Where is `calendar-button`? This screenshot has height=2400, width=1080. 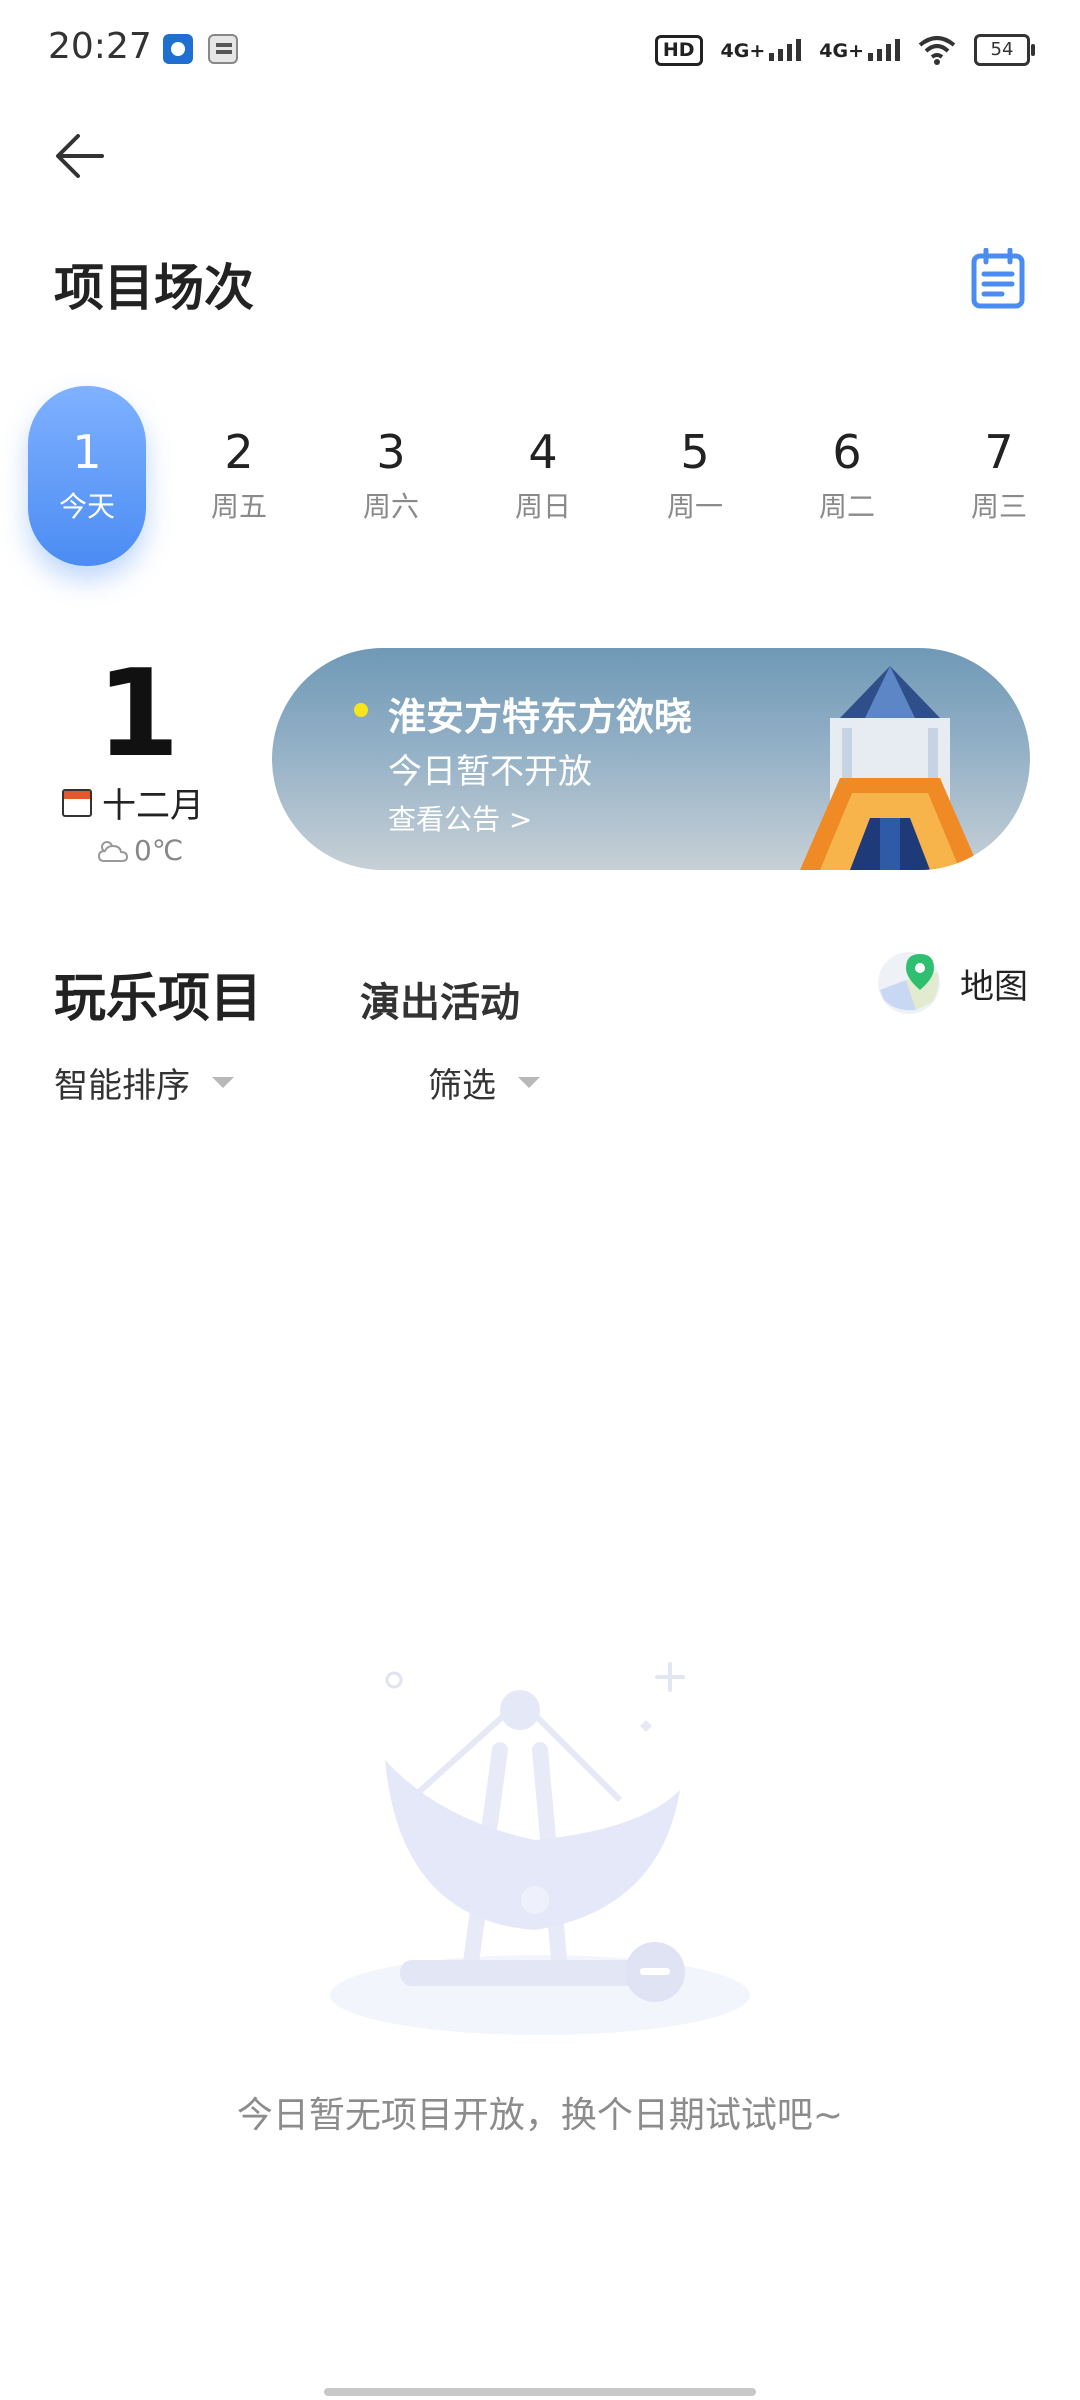
calendar-button is located at coordinates (998, 278).